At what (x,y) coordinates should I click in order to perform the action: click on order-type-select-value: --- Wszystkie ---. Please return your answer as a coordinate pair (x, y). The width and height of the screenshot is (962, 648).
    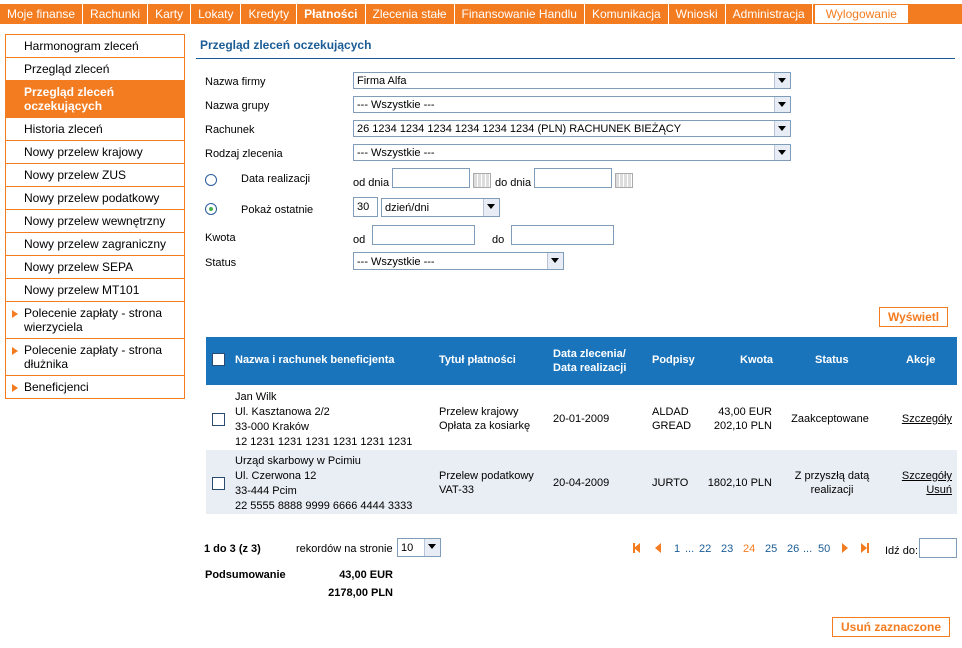
    Looking at the image, I should click on (396, 153).